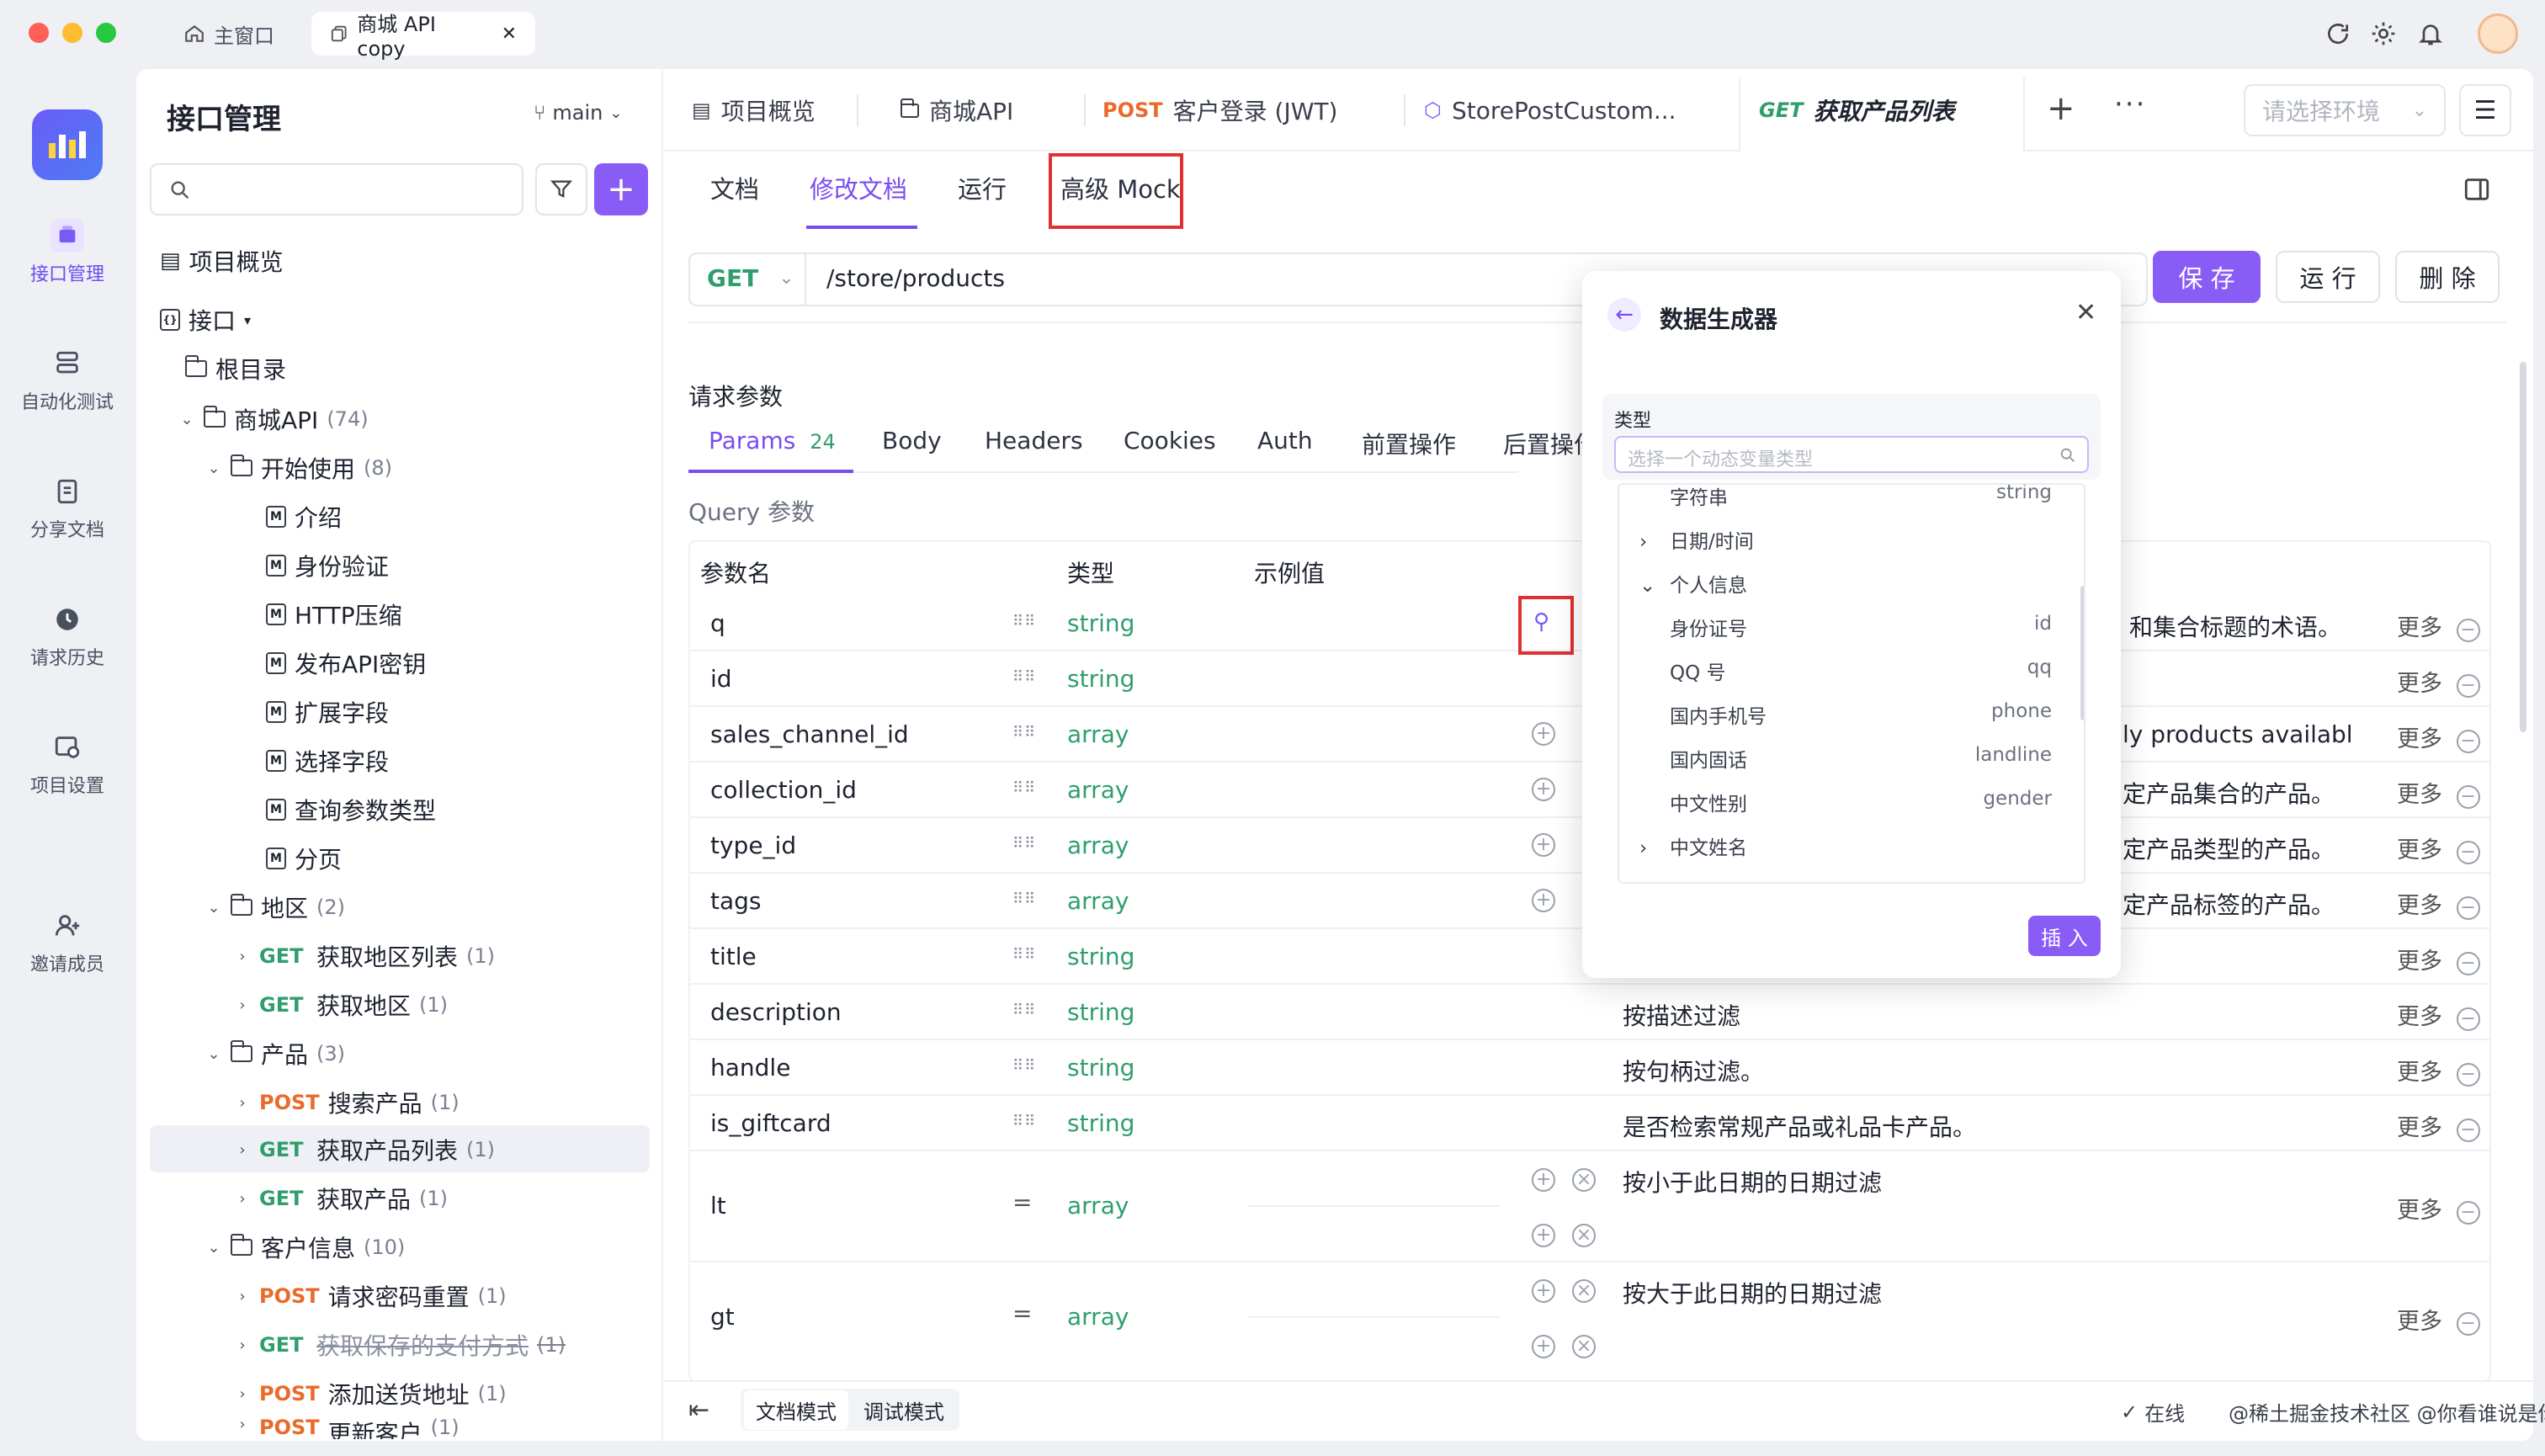  What do you see at coordinates (1682, 1015) in the screenshot?
I see `param-desc: 按描述过滤` at bounding box center [1682, 1015].